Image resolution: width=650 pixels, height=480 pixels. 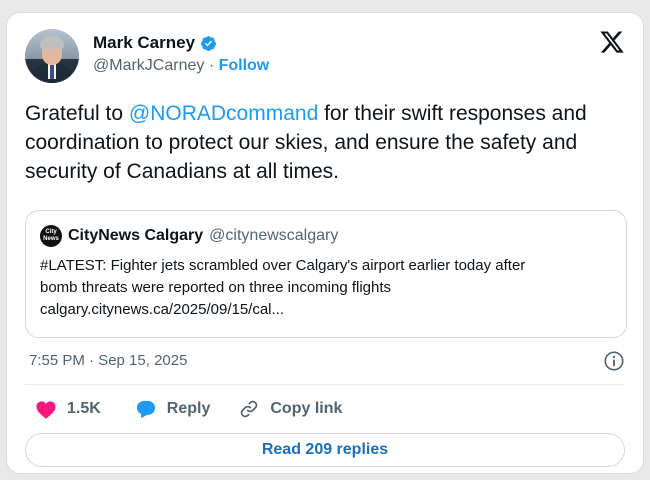 I want to click on tweet-header: Mark Carney @MarkJCarney · Follow, so click(x=325, y=59).